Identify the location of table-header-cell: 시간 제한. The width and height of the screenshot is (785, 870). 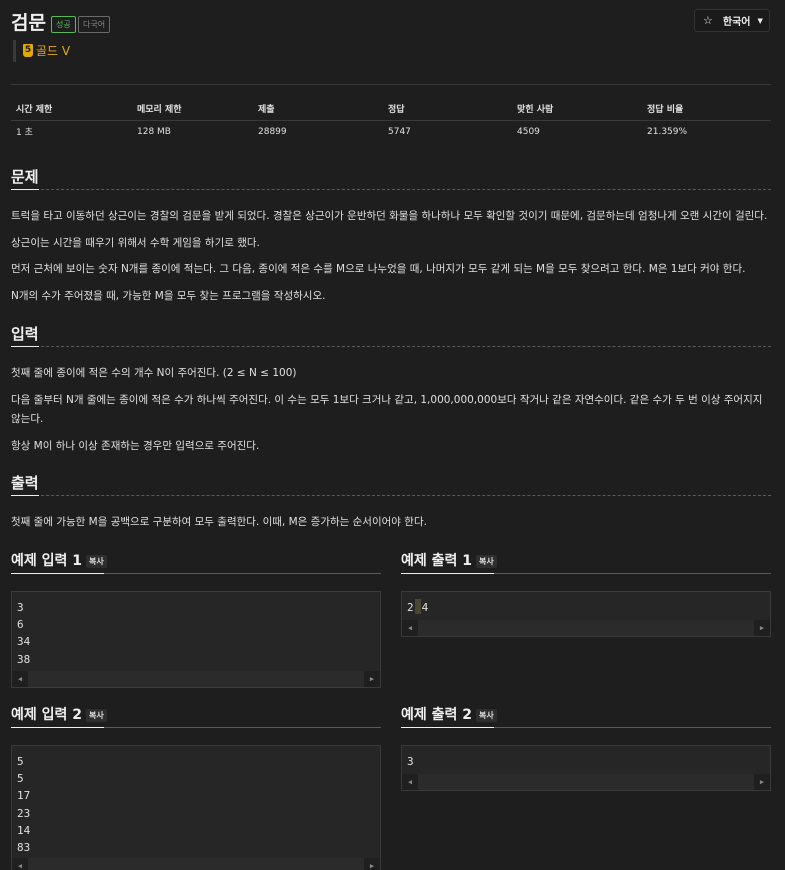
(71, 109).